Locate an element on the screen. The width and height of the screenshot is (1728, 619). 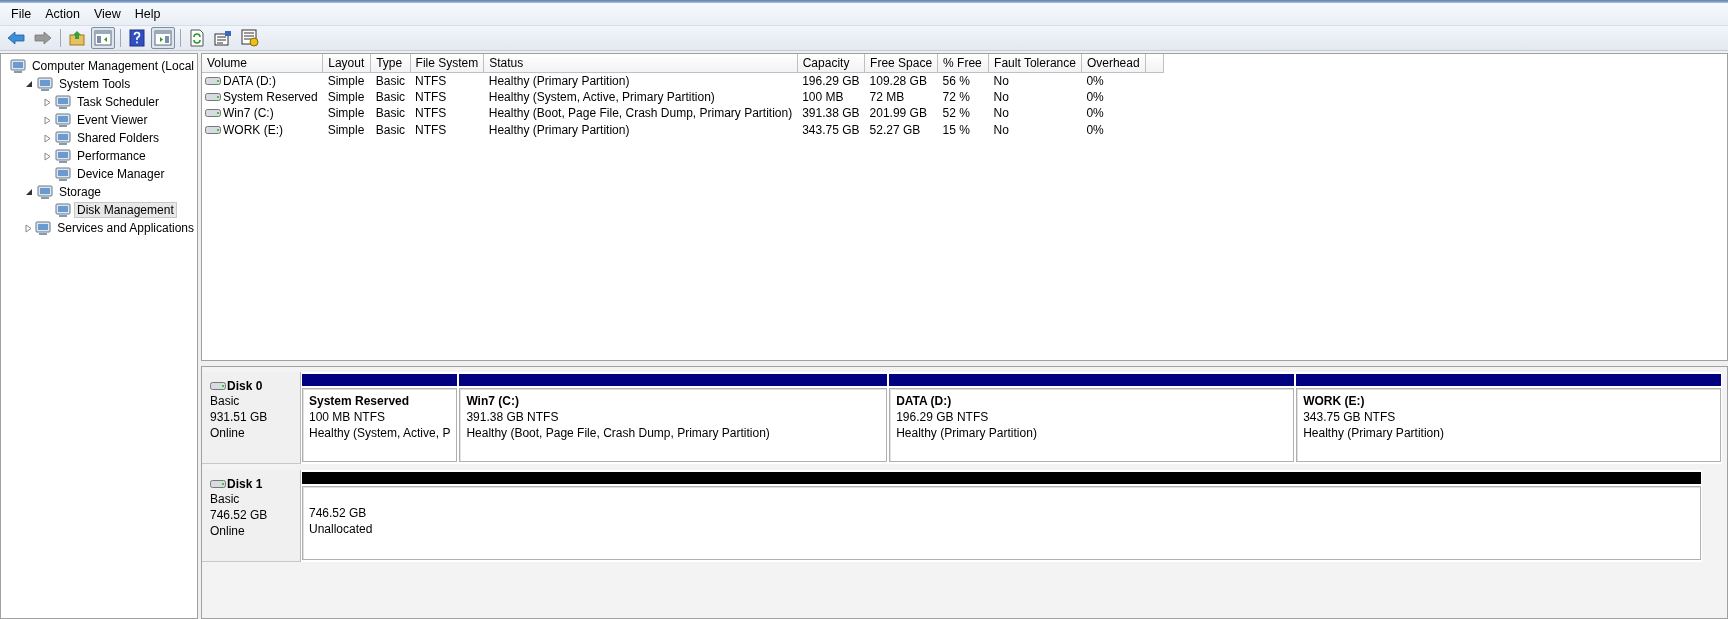
tree-item: Task Scheduler is located at coordinates (118, 102).